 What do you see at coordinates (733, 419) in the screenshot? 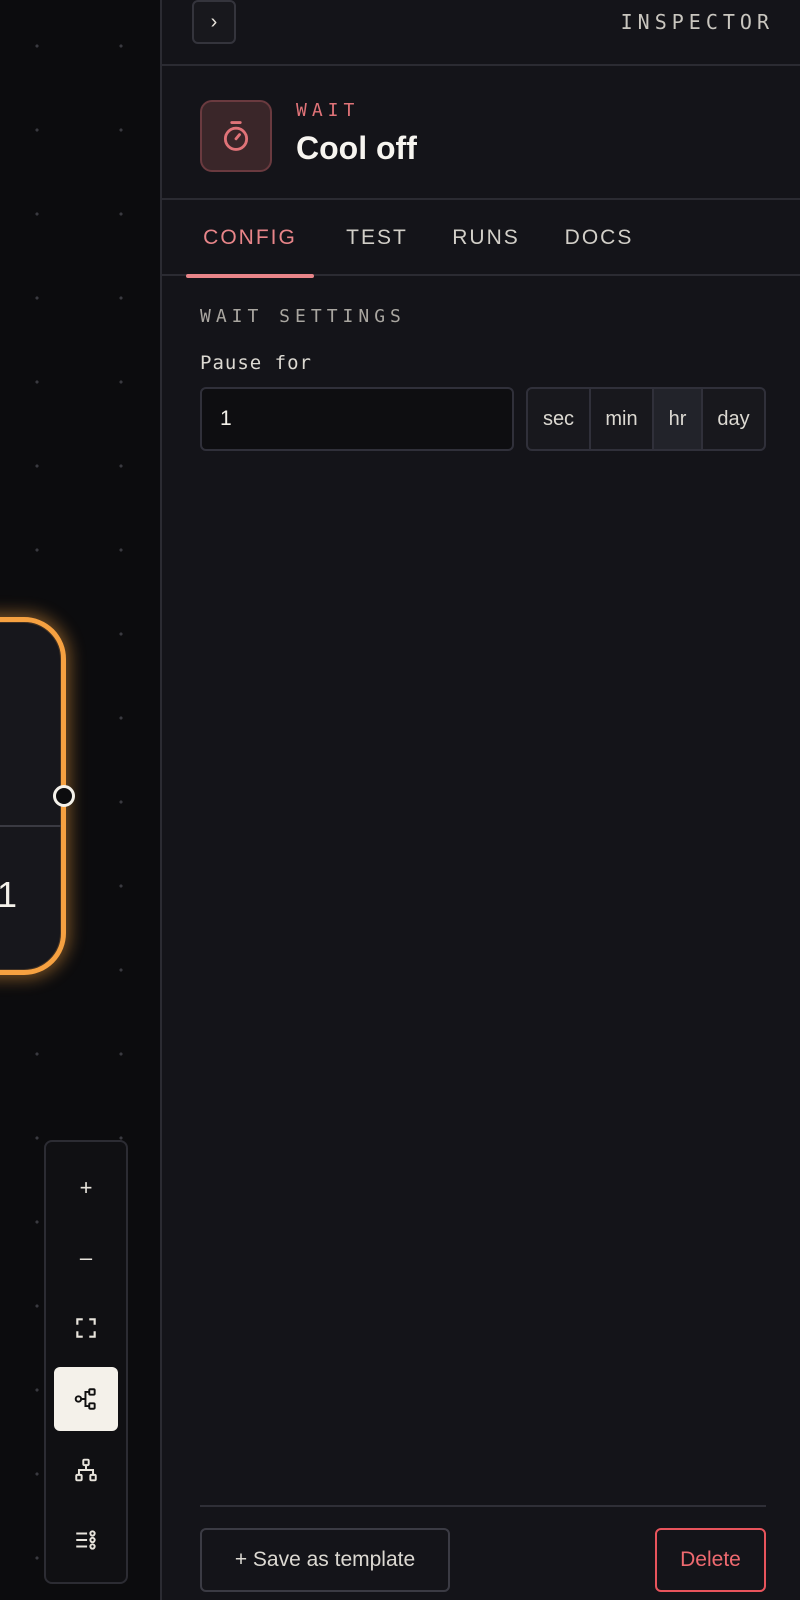
I see `unit-day: day` at bounding box center [733, 419].